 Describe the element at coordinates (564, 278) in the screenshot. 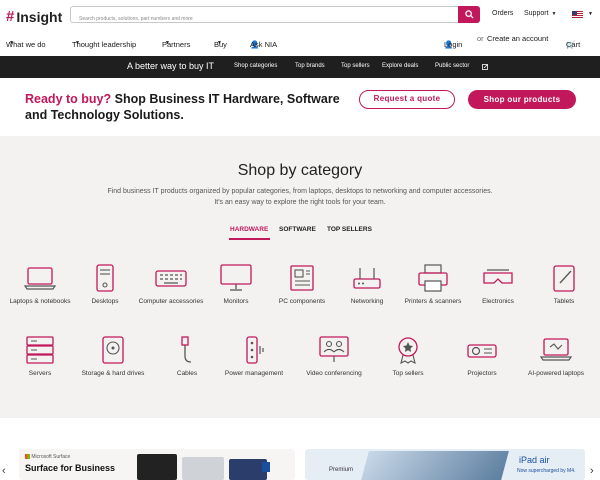

I see `tablet-pen-icon` at that location.